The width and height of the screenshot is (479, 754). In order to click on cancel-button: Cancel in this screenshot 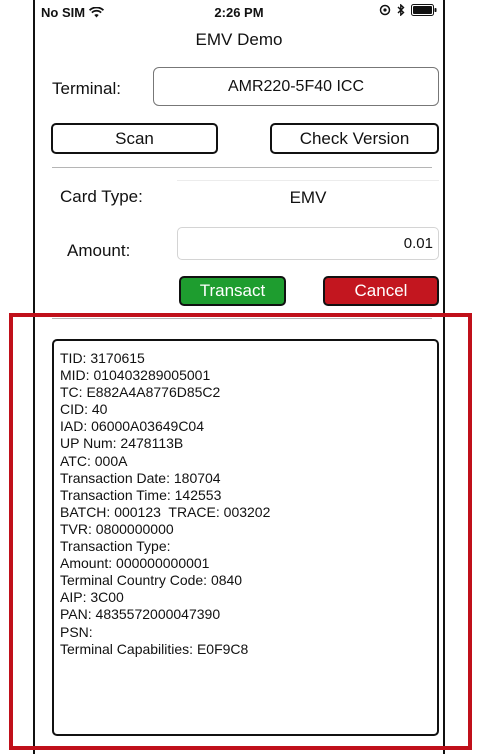, I will do `click(381, 291)`.